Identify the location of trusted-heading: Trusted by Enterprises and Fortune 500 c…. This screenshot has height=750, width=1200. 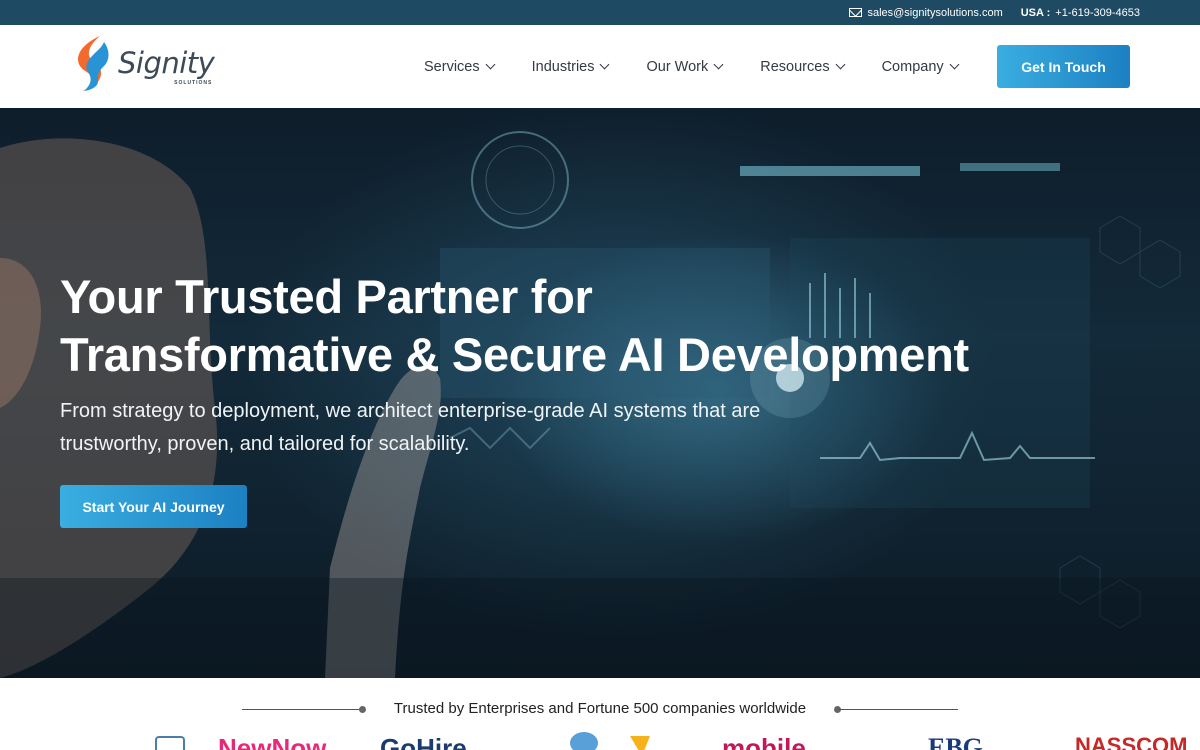
(600, 708).